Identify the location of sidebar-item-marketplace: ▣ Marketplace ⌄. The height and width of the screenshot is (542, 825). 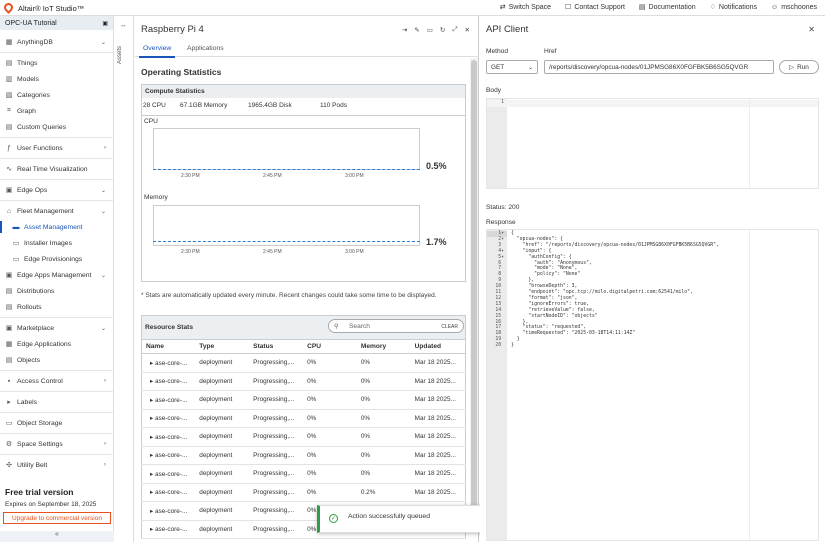
(57, 328).